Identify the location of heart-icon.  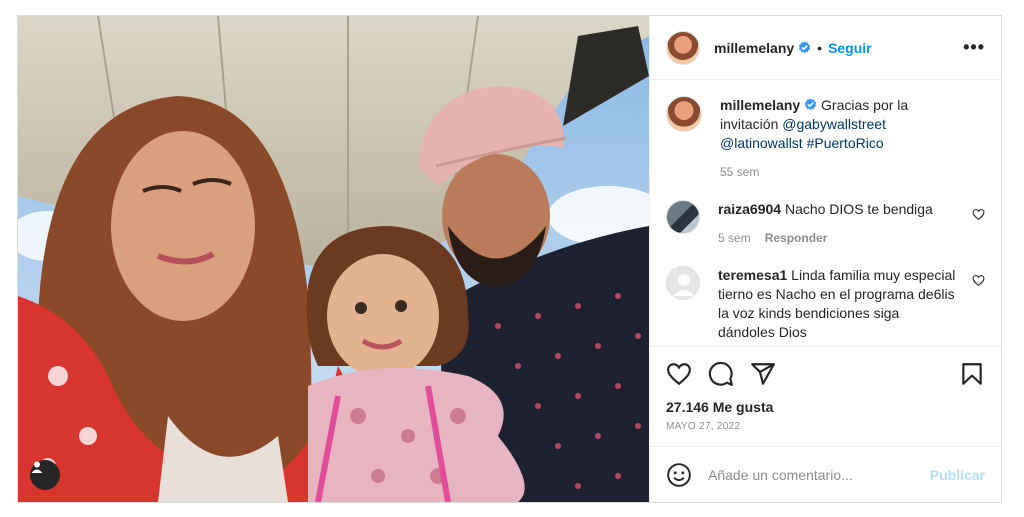
(679, 374).